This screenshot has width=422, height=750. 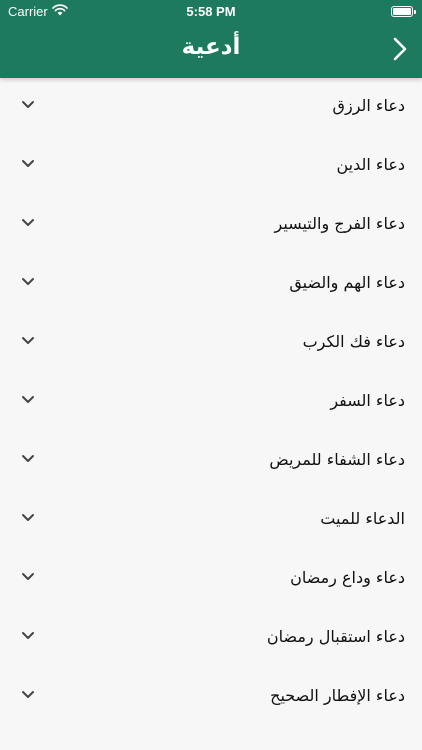 I want to click on status-time: 5:58 PM, so click(x=211, y=11).